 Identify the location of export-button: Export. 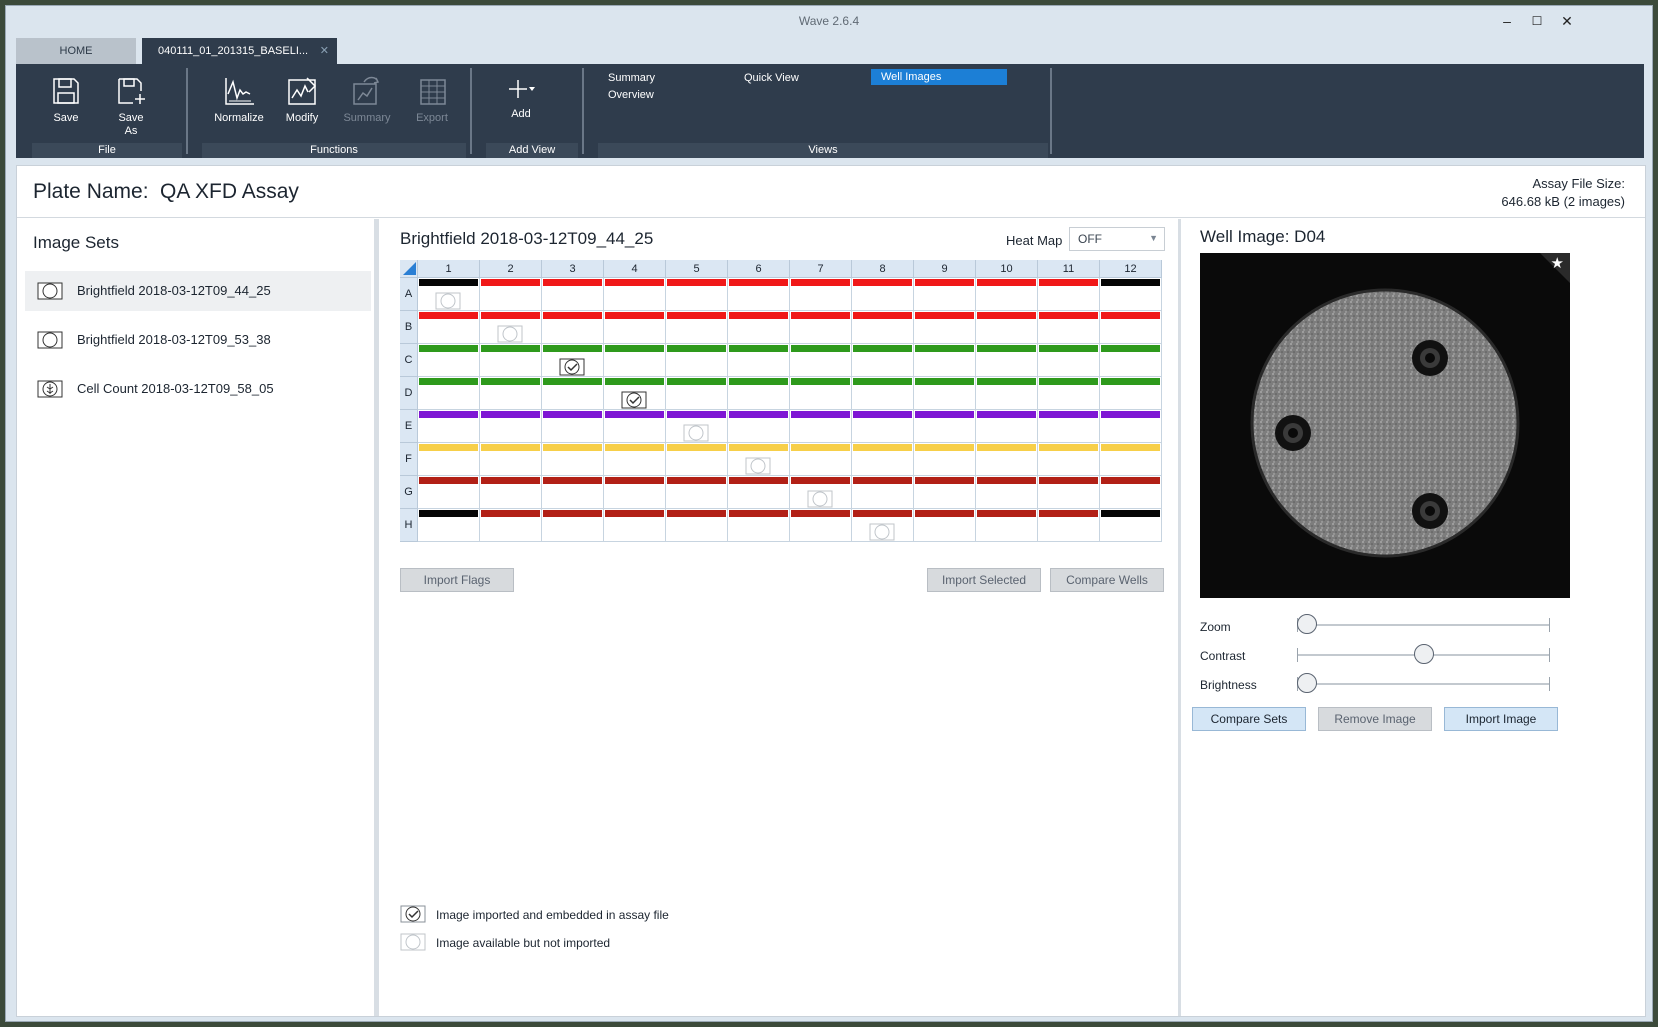
(432, 99).